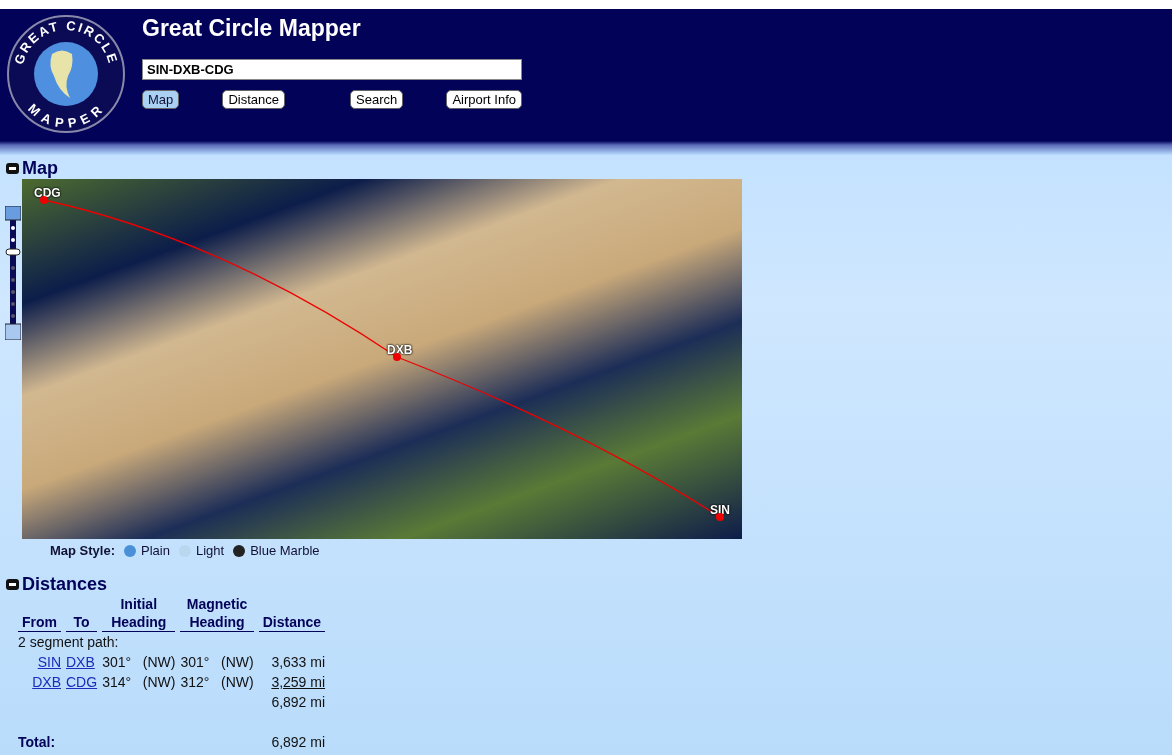 The width and height of the screenshot is (1172, 755). What do you see at coordinates (720, 510) in the screenshot?
I see `airport-label: SIN` at bounding box center [720, 510].